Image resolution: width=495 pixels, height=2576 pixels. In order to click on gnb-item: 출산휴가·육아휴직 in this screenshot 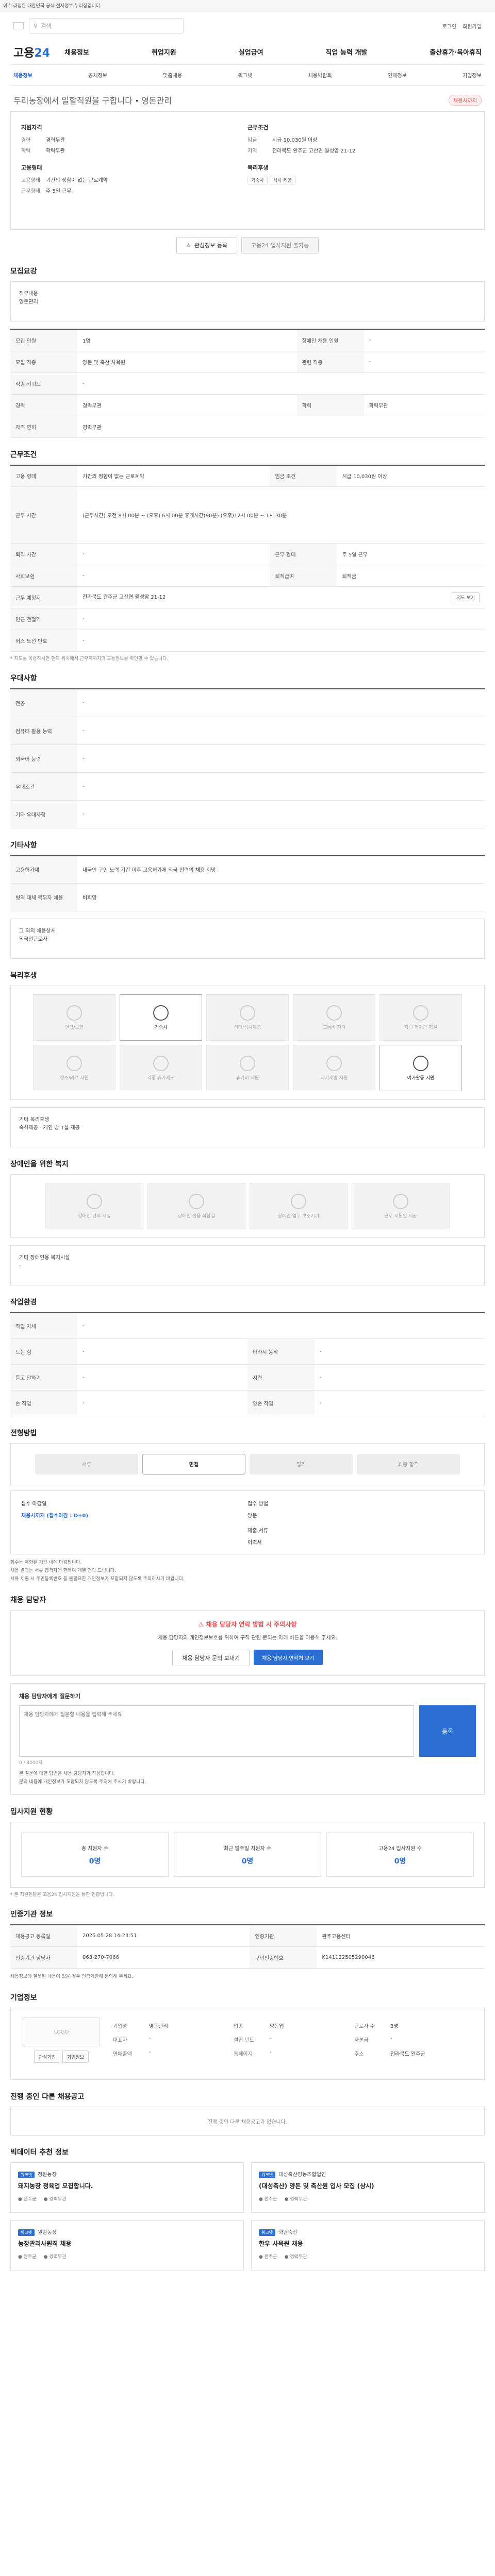, I will do `click(456, 52)`.